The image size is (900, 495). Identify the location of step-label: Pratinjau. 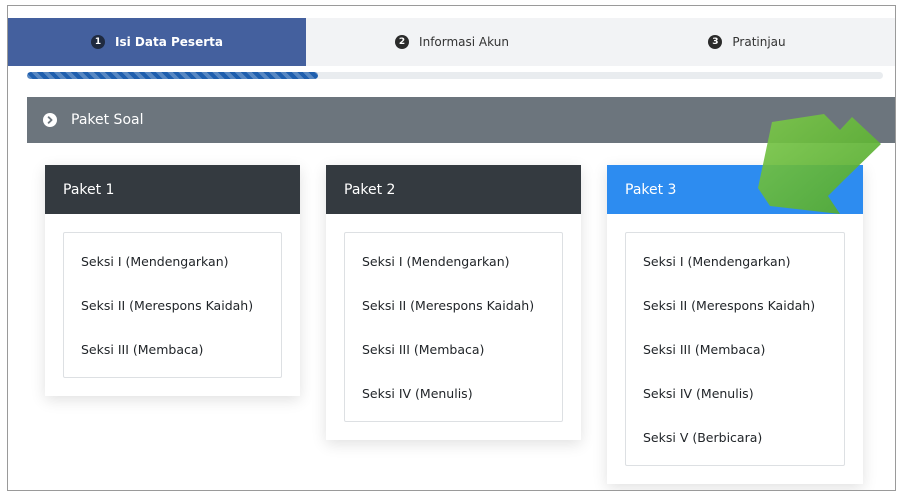
(759, 42).